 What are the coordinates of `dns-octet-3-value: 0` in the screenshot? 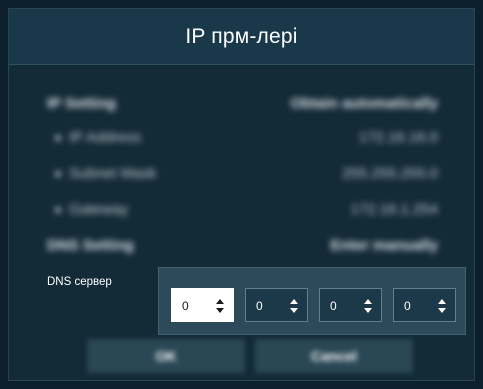 It's located at (333, 306).